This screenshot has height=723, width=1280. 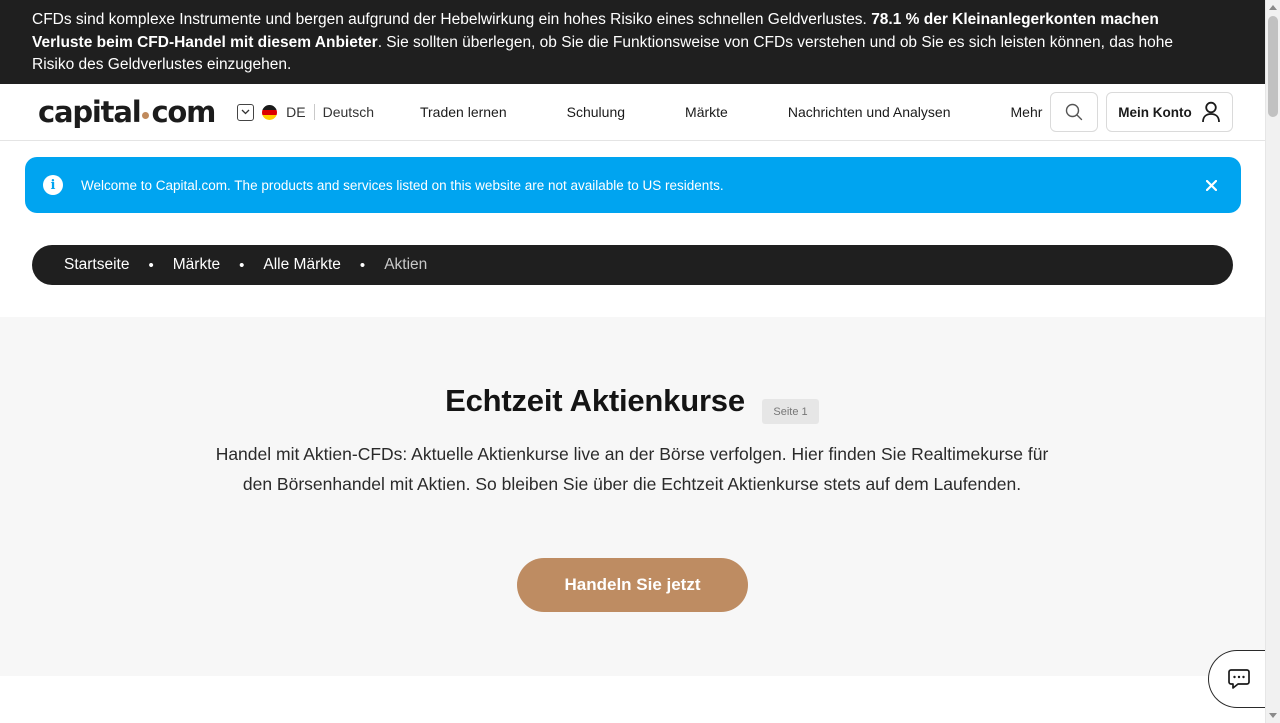 What do you see at coordinates (1273, 715) in the screenshot?
I see `scroll-down-arrow-icon` at bounding box center [1273, 715].